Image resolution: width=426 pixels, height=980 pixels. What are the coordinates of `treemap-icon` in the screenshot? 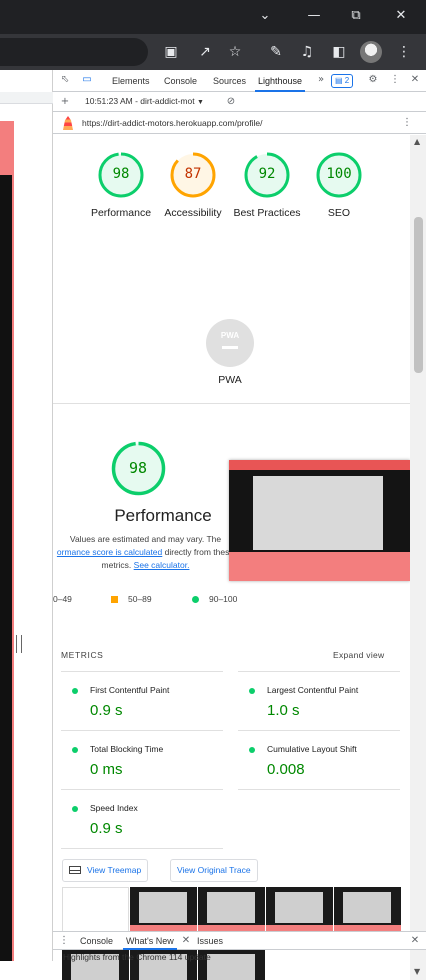 It's located at (75, 870).